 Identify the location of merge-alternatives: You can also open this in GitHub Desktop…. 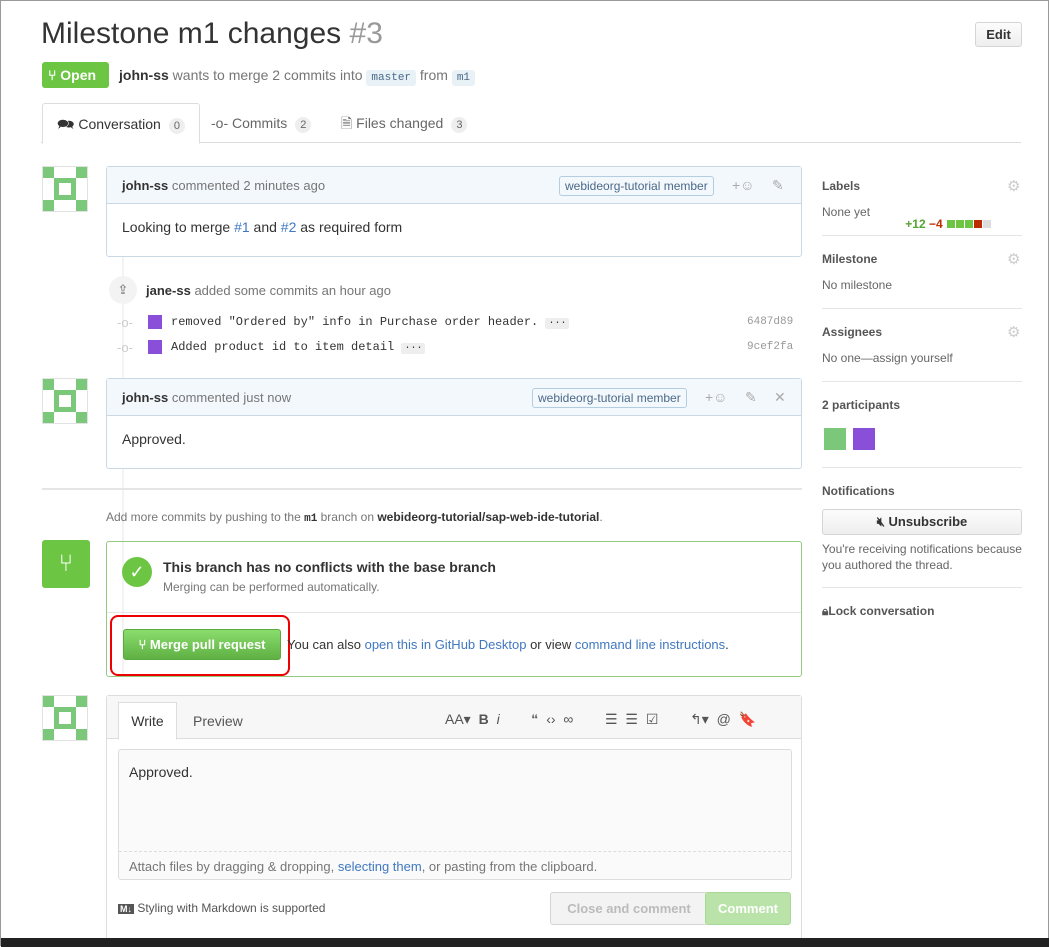
(508, 644).